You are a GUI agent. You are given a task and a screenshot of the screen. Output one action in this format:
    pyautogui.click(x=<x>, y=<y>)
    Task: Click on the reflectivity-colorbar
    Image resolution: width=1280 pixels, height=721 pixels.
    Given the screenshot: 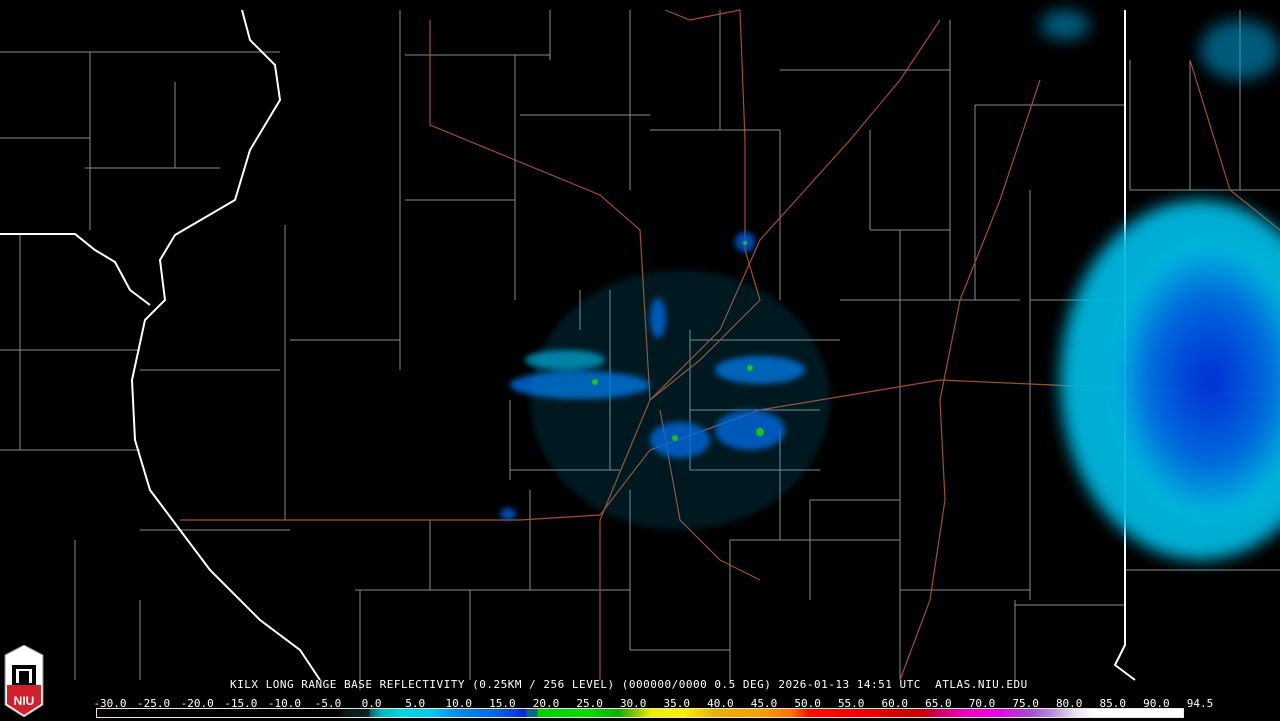 What is the action you would take?
    pyautogui.click(x=640, y=713)
    